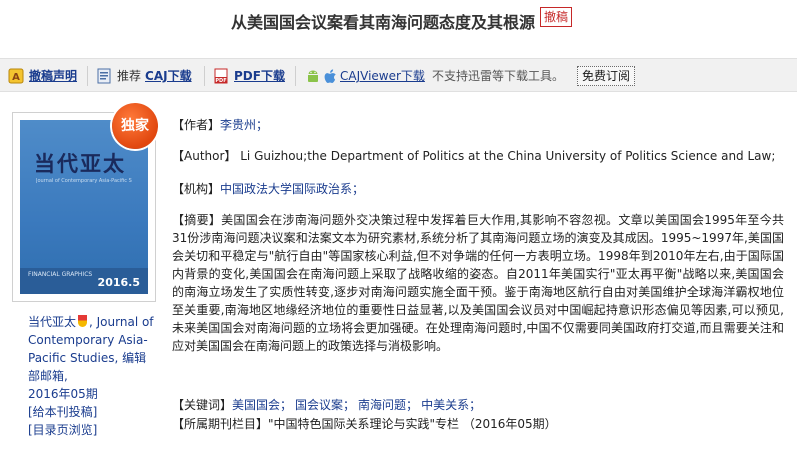  I want to click on cover-label: FINANCIAL GRAPHICS, so click(60, 274).